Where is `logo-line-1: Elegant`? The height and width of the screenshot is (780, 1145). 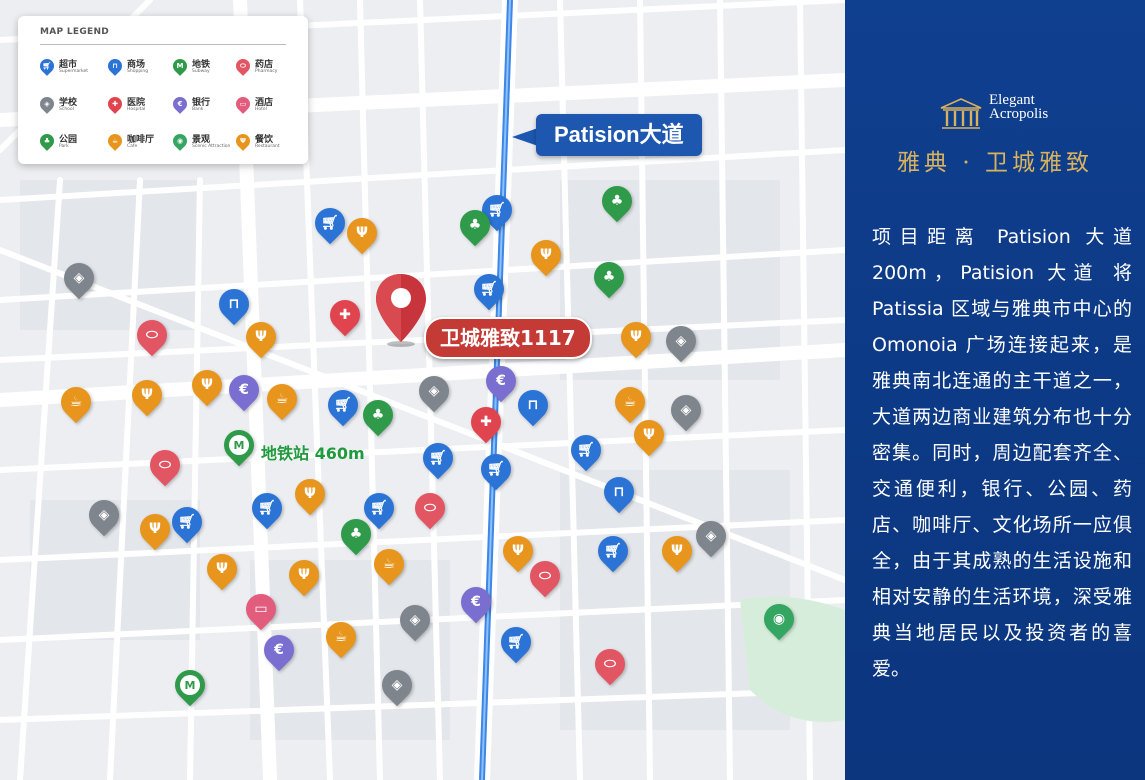
logo-line-1: Elegant is located at coordinates (1012, 100).